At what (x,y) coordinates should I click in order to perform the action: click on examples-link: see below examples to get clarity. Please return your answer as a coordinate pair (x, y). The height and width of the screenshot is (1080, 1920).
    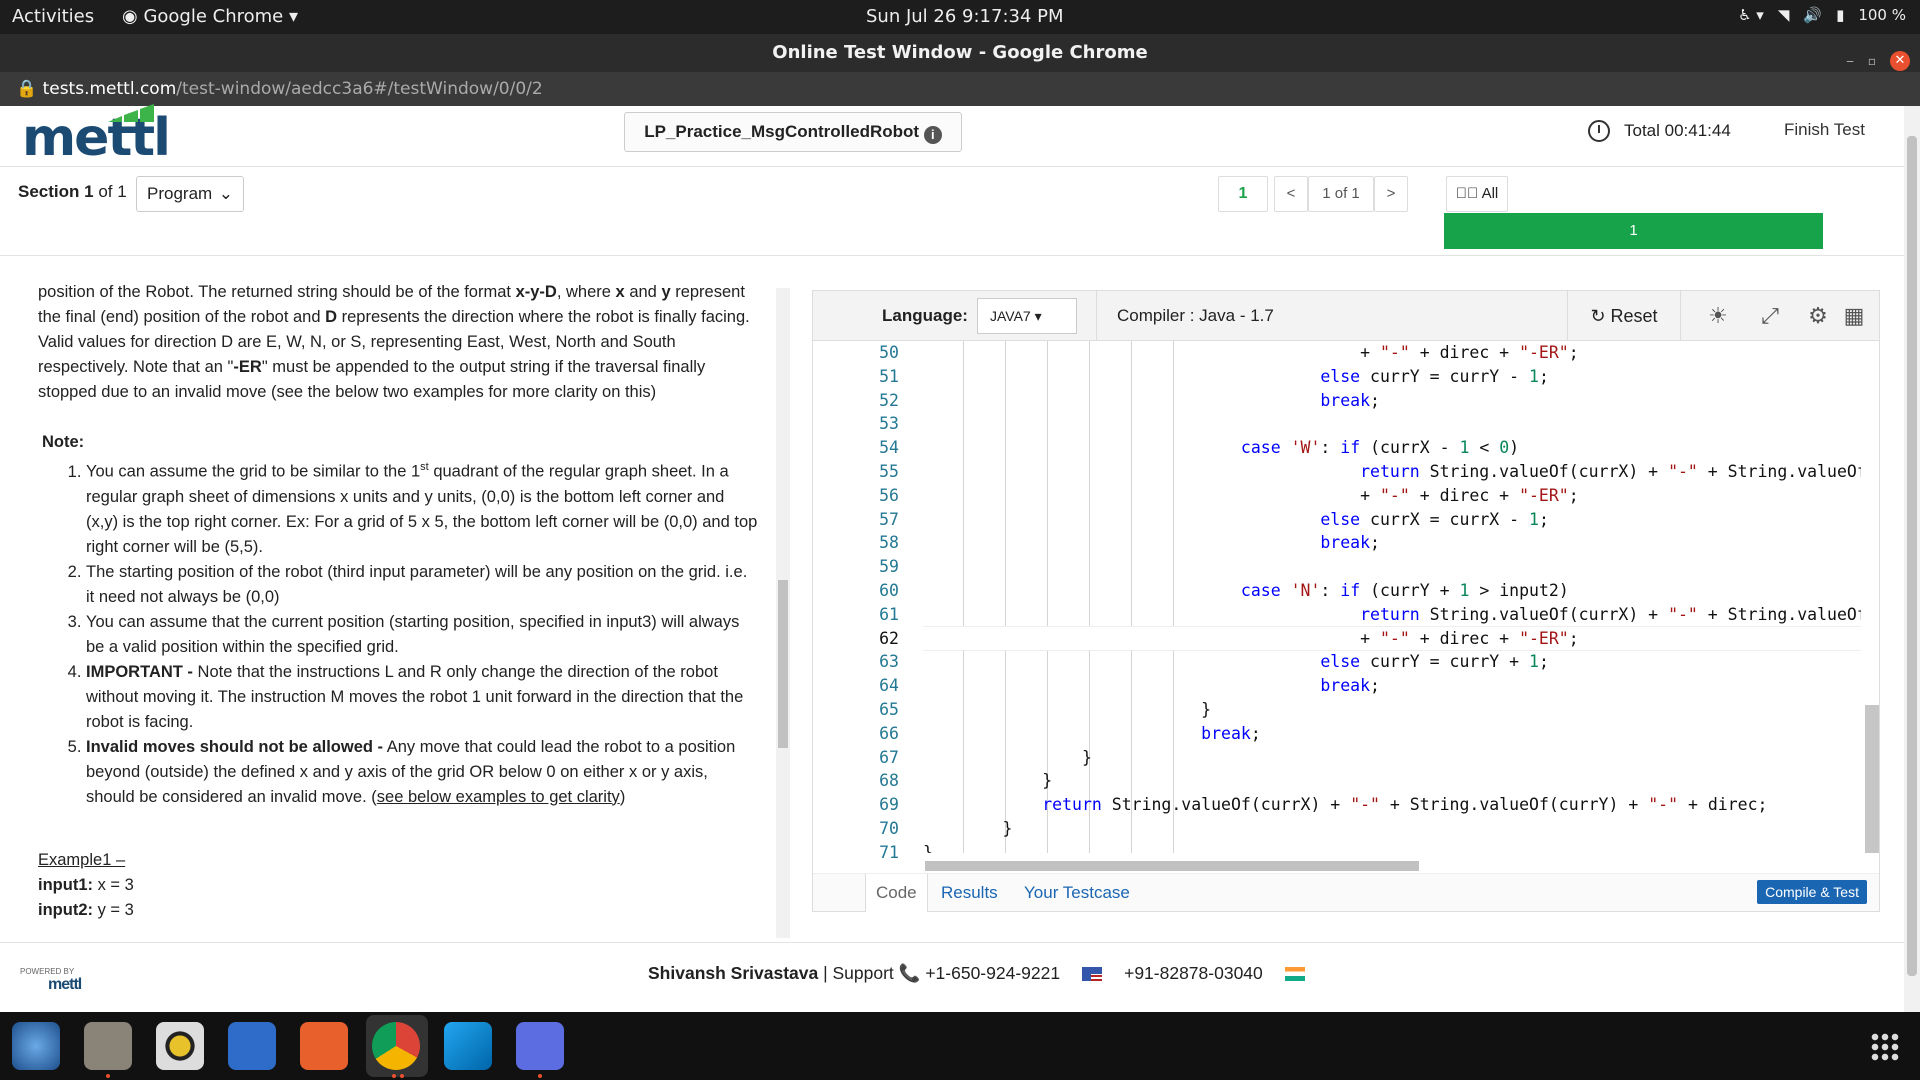
    Looking at the image, I should click on (498, 797).